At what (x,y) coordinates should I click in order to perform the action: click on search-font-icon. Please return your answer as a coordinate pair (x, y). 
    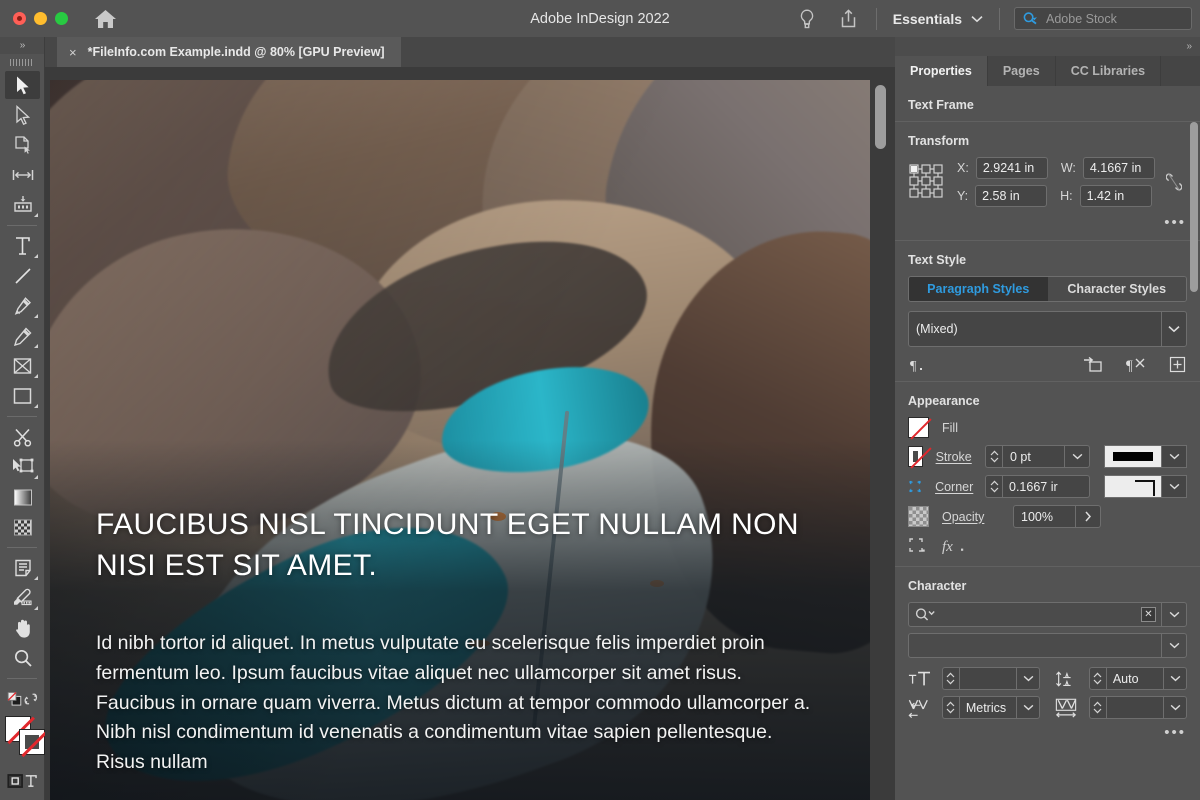
    Looking at the image, I should click on (927, 614).